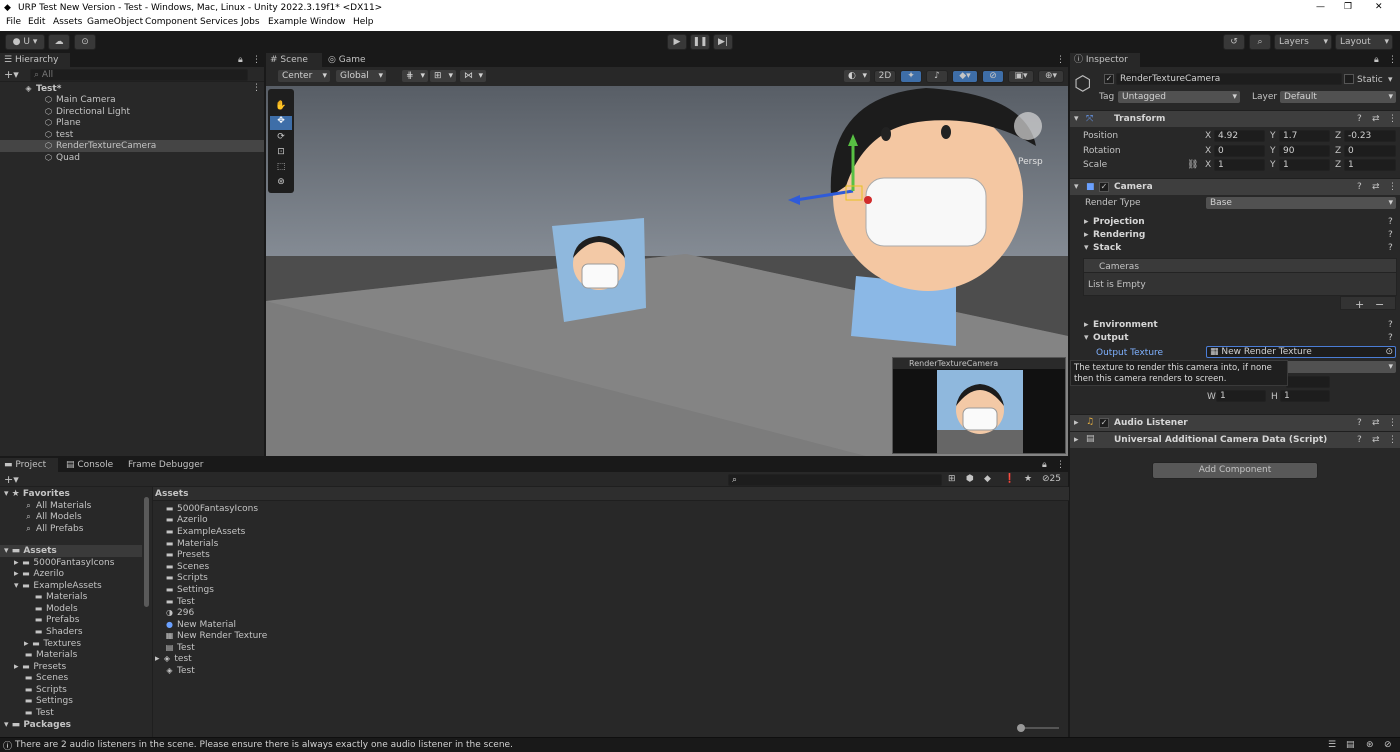 The width and height of the screenshot is (1400, 752). I want to click on step-button: ▶|, so click(723, 42).